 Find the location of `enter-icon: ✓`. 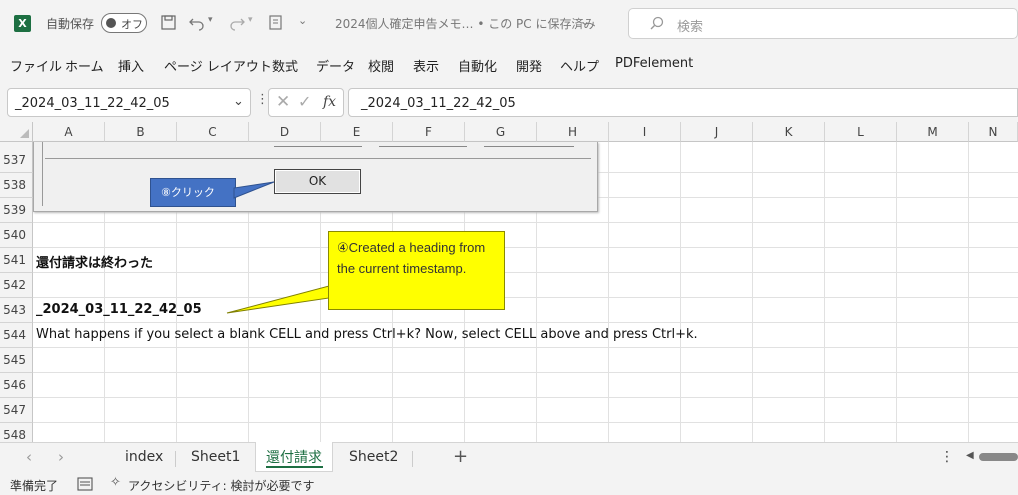

enter-icon: ✓ is located at coordinates (304, 101).